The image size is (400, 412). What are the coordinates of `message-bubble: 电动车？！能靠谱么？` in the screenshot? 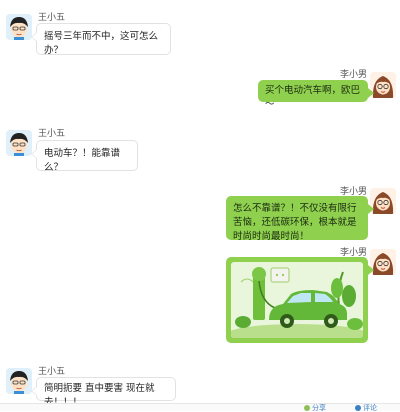 It's located at (84, 156).